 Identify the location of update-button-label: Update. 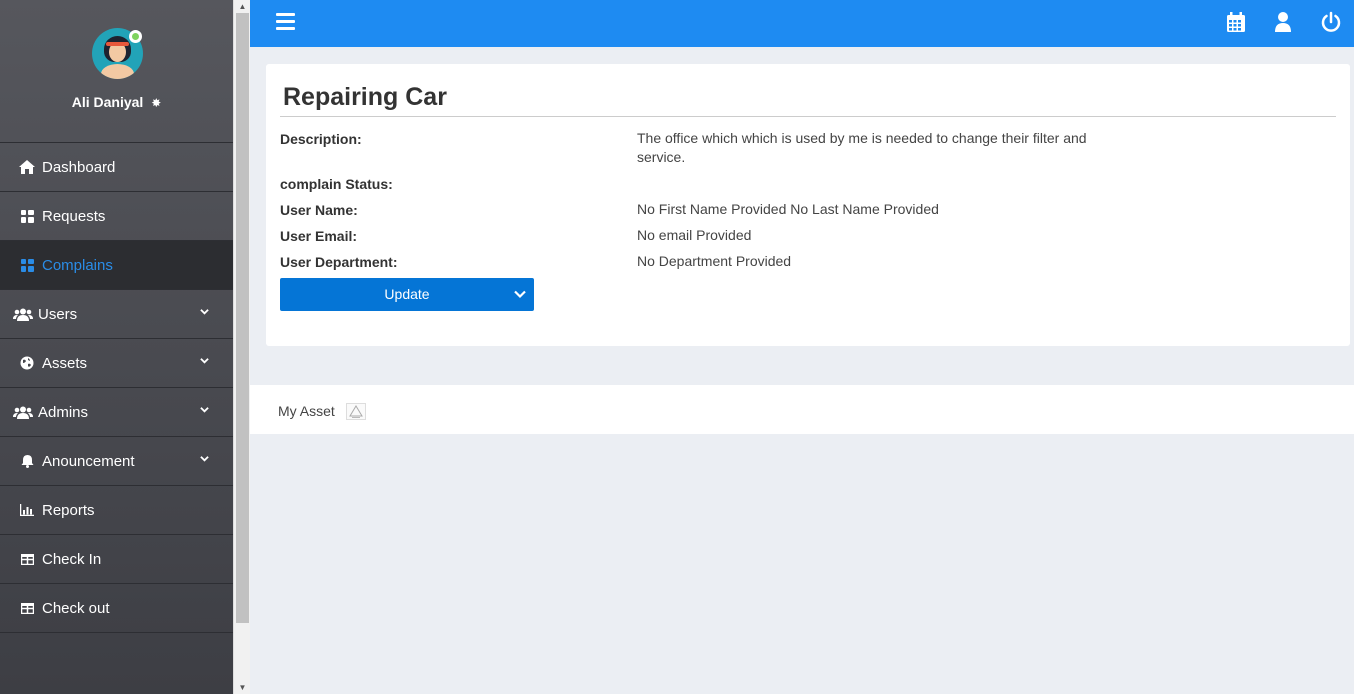
(407, 294).